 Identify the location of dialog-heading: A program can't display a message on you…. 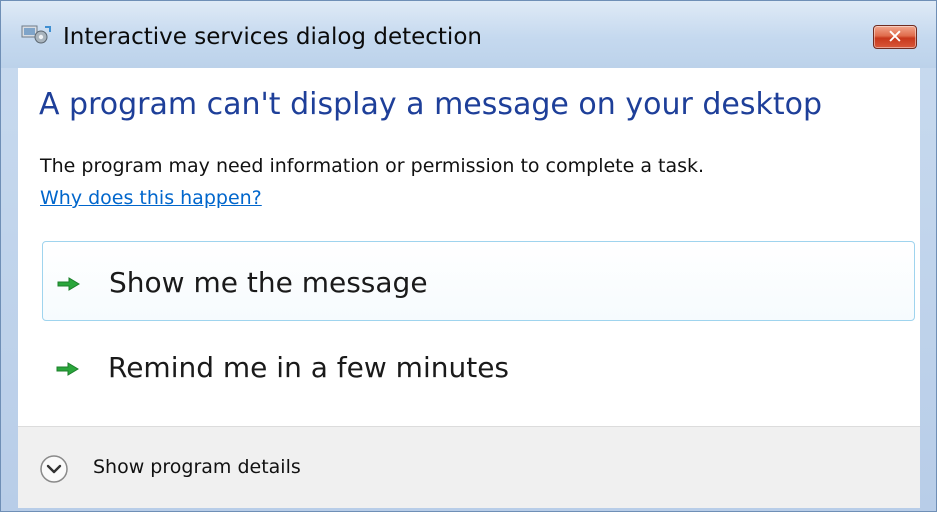
(430, 104).